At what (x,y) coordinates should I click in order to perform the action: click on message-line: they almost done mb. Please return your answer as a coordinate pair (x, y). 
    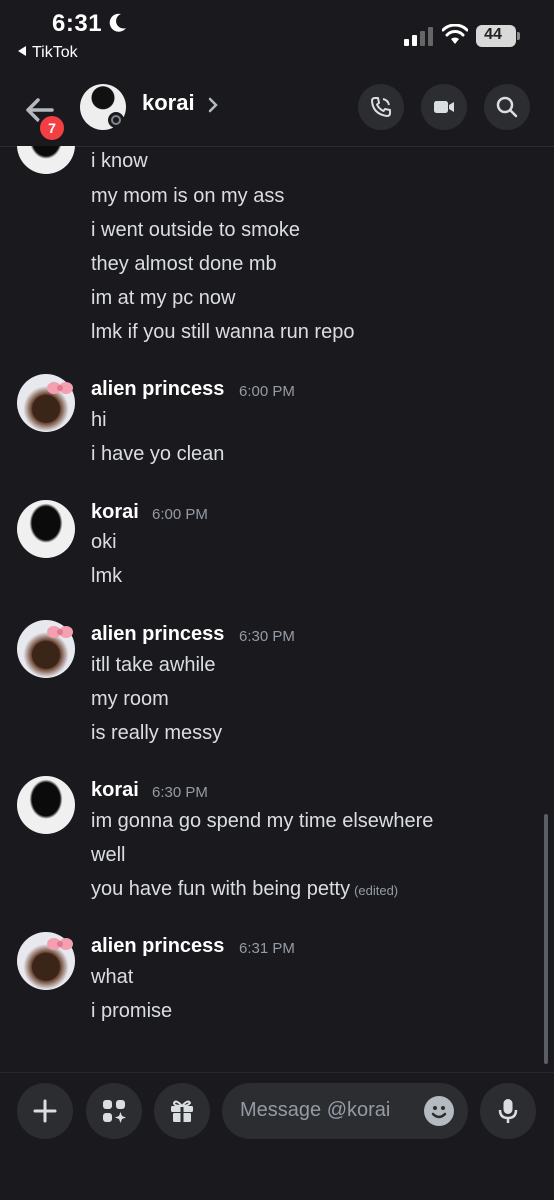
    Looking at the image, I should click on (184, 264).